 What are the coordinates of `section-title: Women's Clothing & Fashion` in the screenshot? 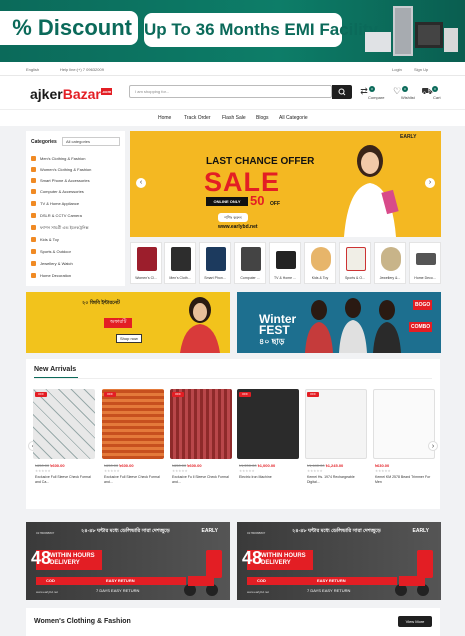 It's located at (82, 621).